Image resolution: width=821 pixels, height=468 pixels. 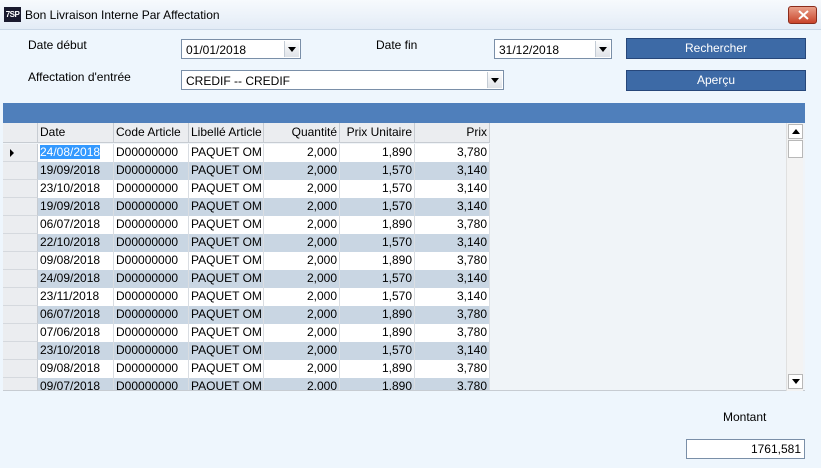 What do you see at coordinates (452, 133) in the screenshot?
I see `column-header-prix: Prix` at bounding box center [452, 133].